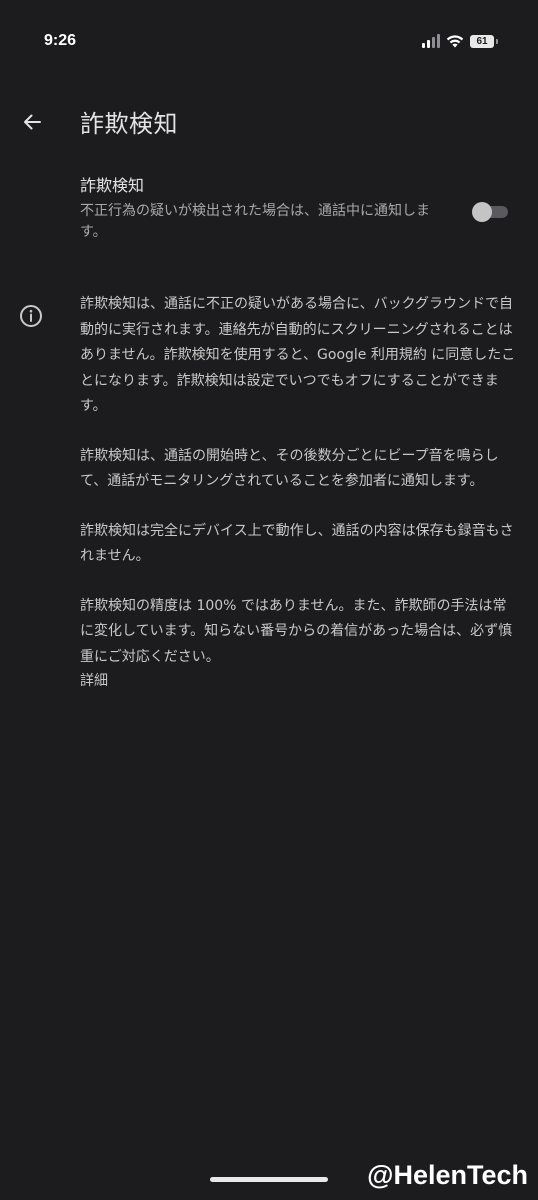  I want to click on battery-icon: 61, so click(484, 41).